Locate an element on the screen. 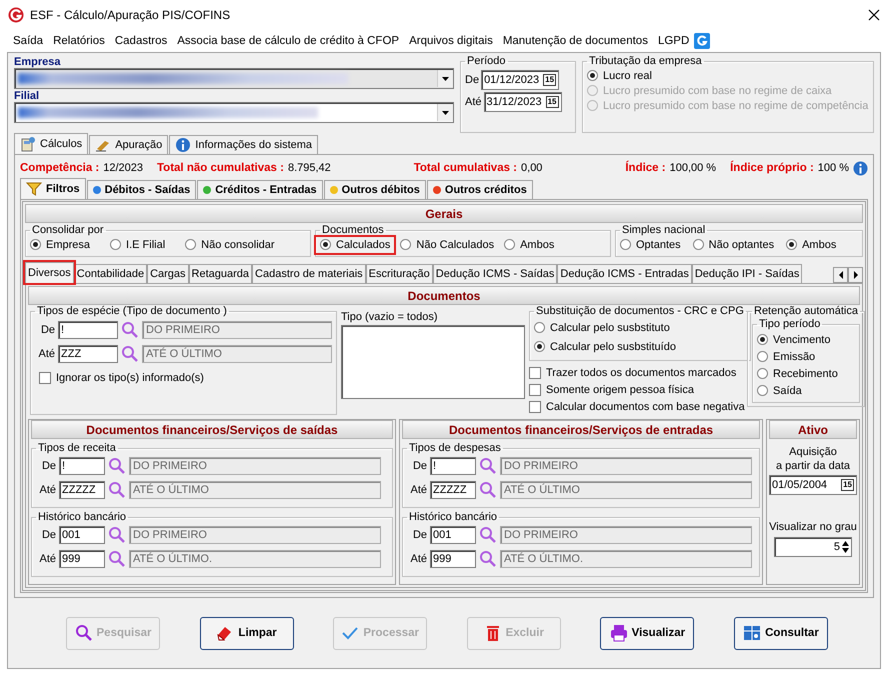  description-field: DO PRIMEIRO is located at coordinates (255, 466).